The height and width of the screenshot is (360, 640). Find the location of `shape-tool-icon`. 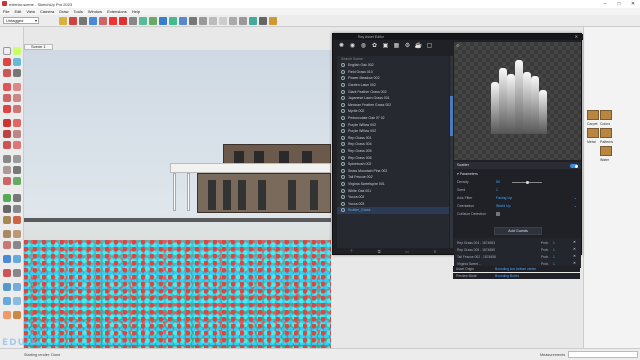

shape-tool-icon is located at coordinates (103, 20).